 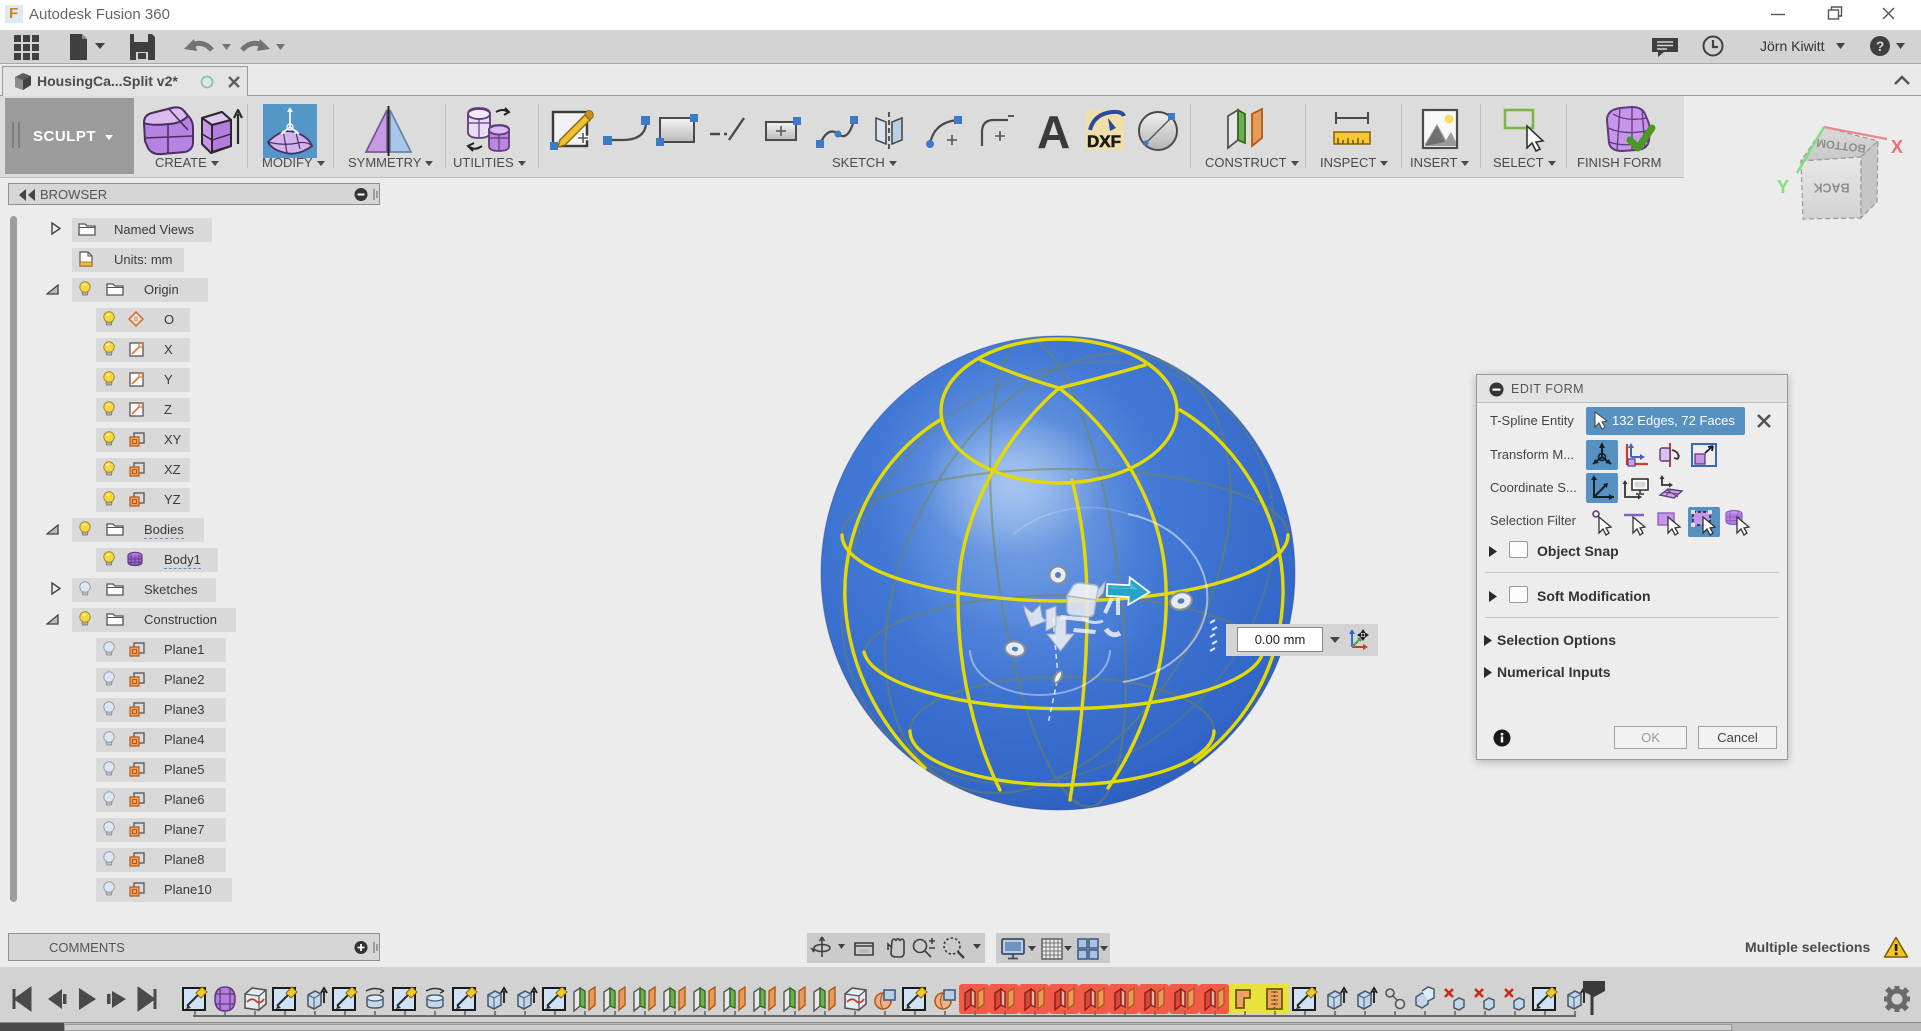 I want to click on svg-text: A, so click(x=1053, y=132).